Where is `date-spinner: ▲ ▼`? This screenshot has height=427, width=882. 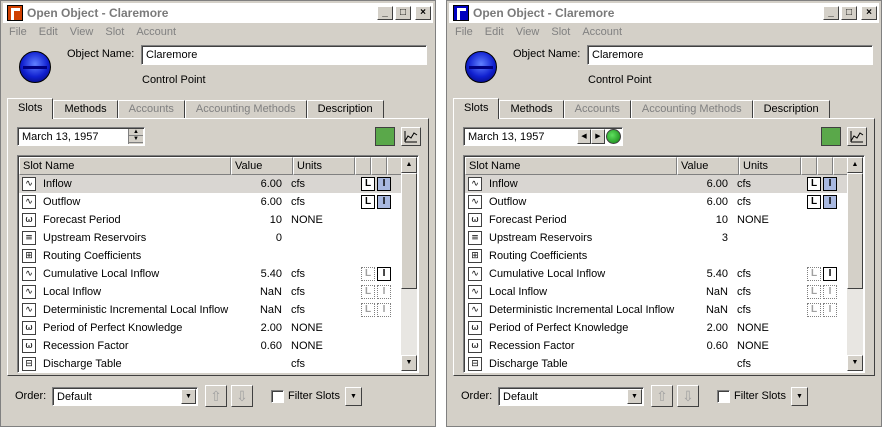
date-spinner: ▲ ▼ is located at coordinates (135, 136).